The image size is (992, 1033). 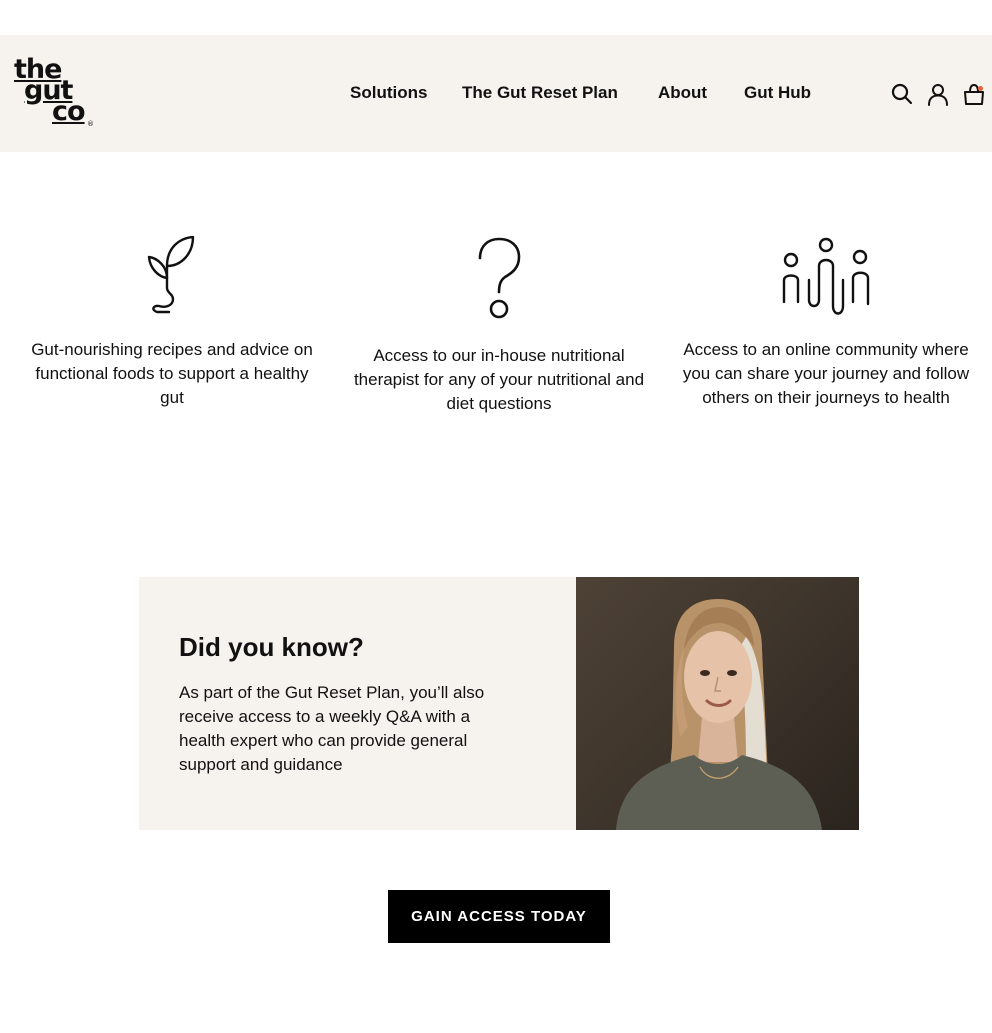 What do you see at coordinates (271, 647) in the screenshot?
I see `did-you-know-title: Did you know?` at bounding box center [271, 647].